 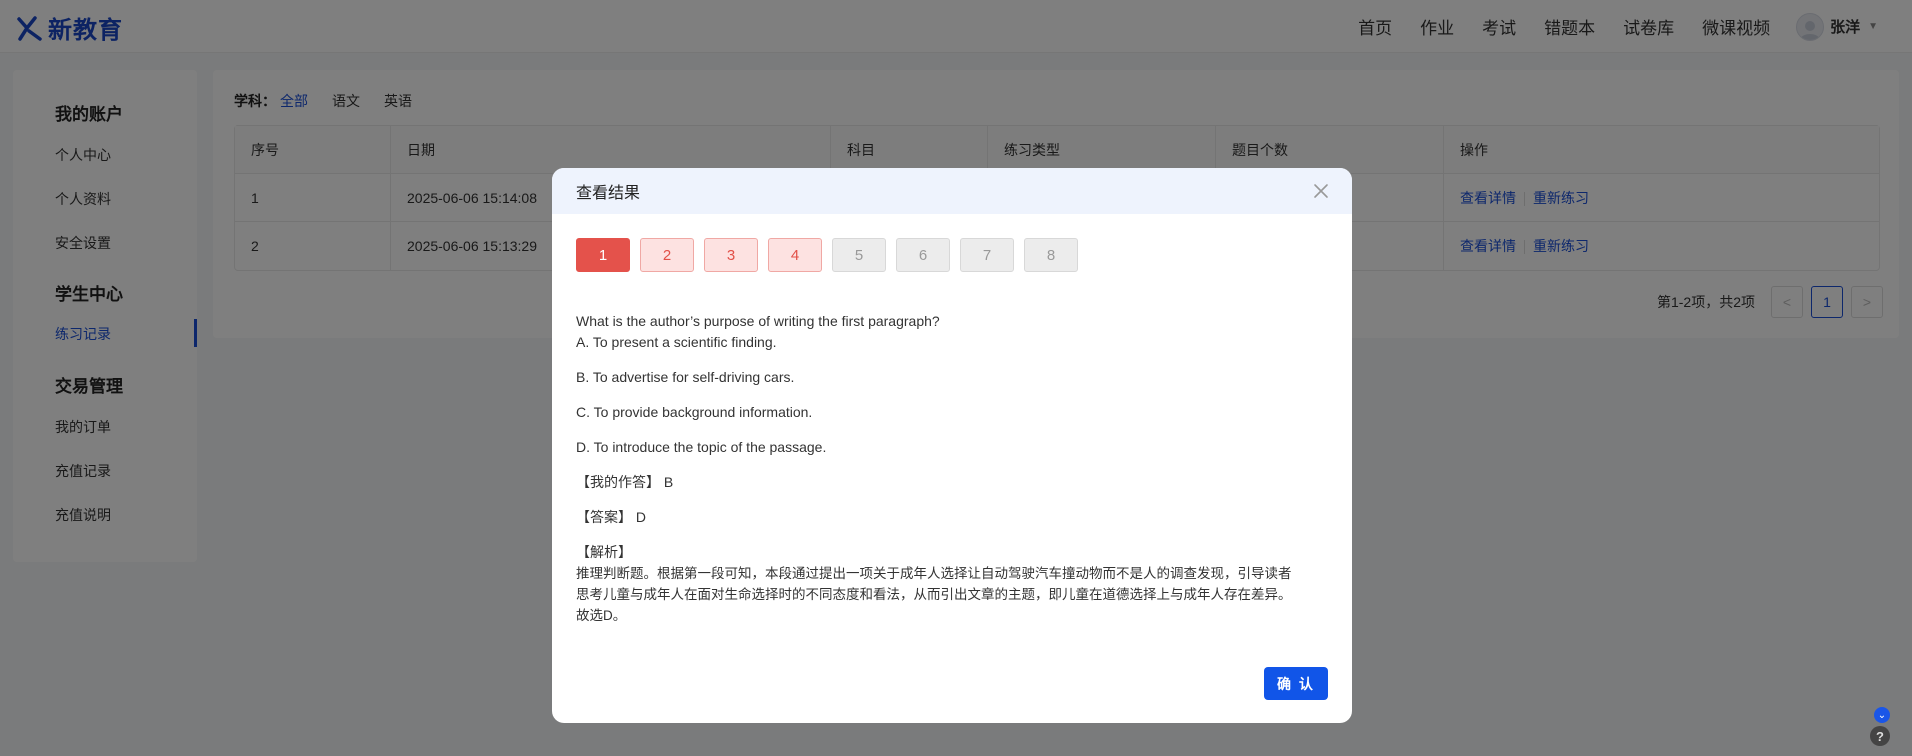 What do you see at coordinates (604, 552) in the screenshot?
I see `analysis-label: 【解析】` at bounding box center [604, 552].